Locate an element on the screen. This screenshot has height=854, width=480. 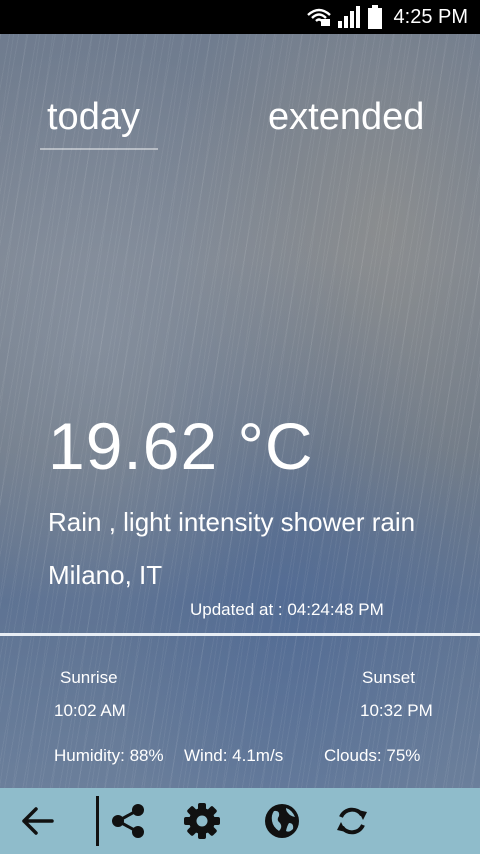
clouds: Clouds: 75% is located at coordinates (372, 755).